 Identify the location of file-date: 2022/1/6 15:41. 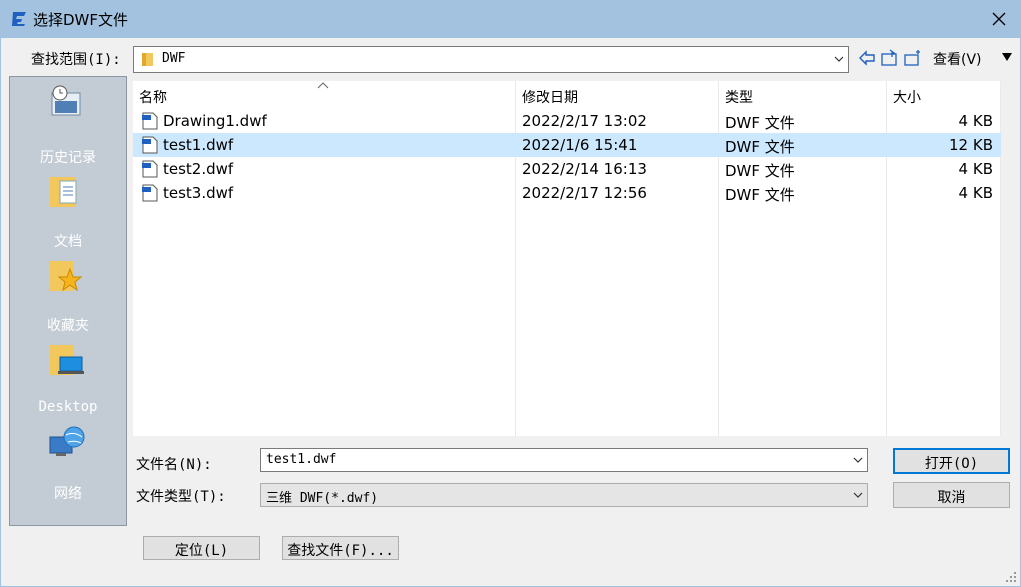
(580, 145).